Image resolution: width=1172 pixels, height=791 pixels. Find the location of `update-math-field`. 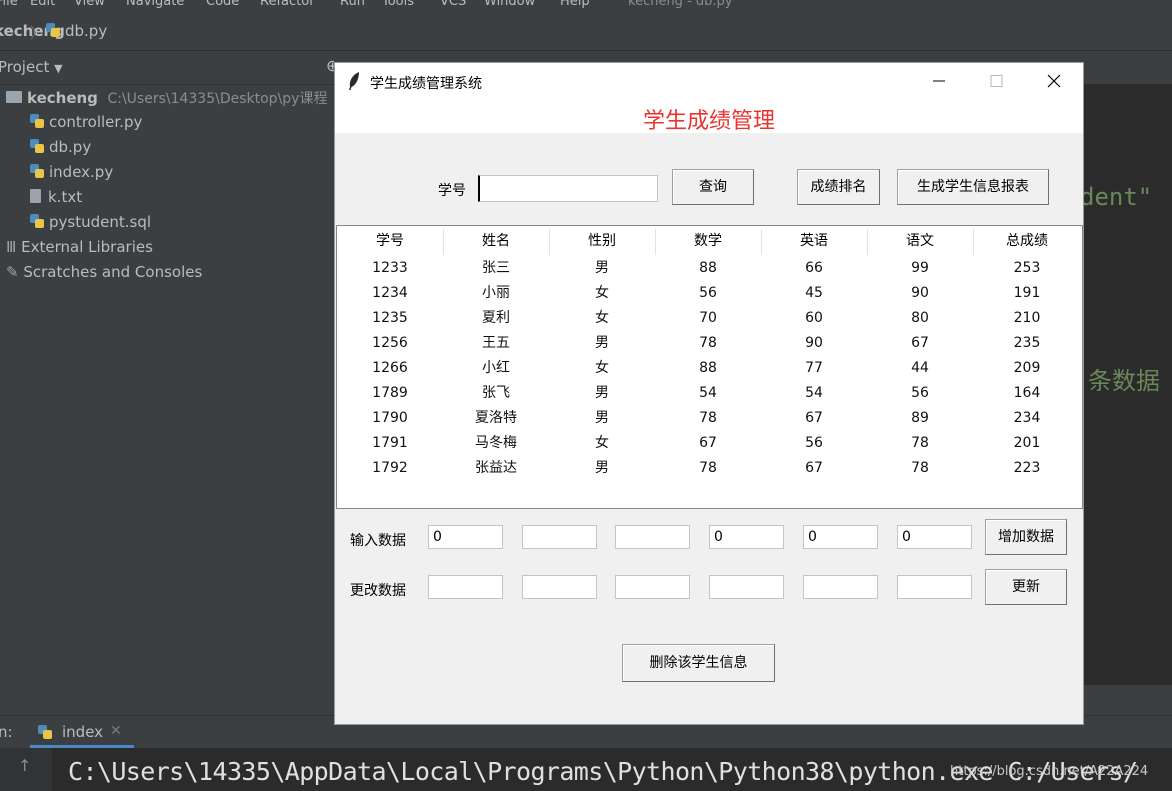

update-math-field is located at coordinates (746, 587).